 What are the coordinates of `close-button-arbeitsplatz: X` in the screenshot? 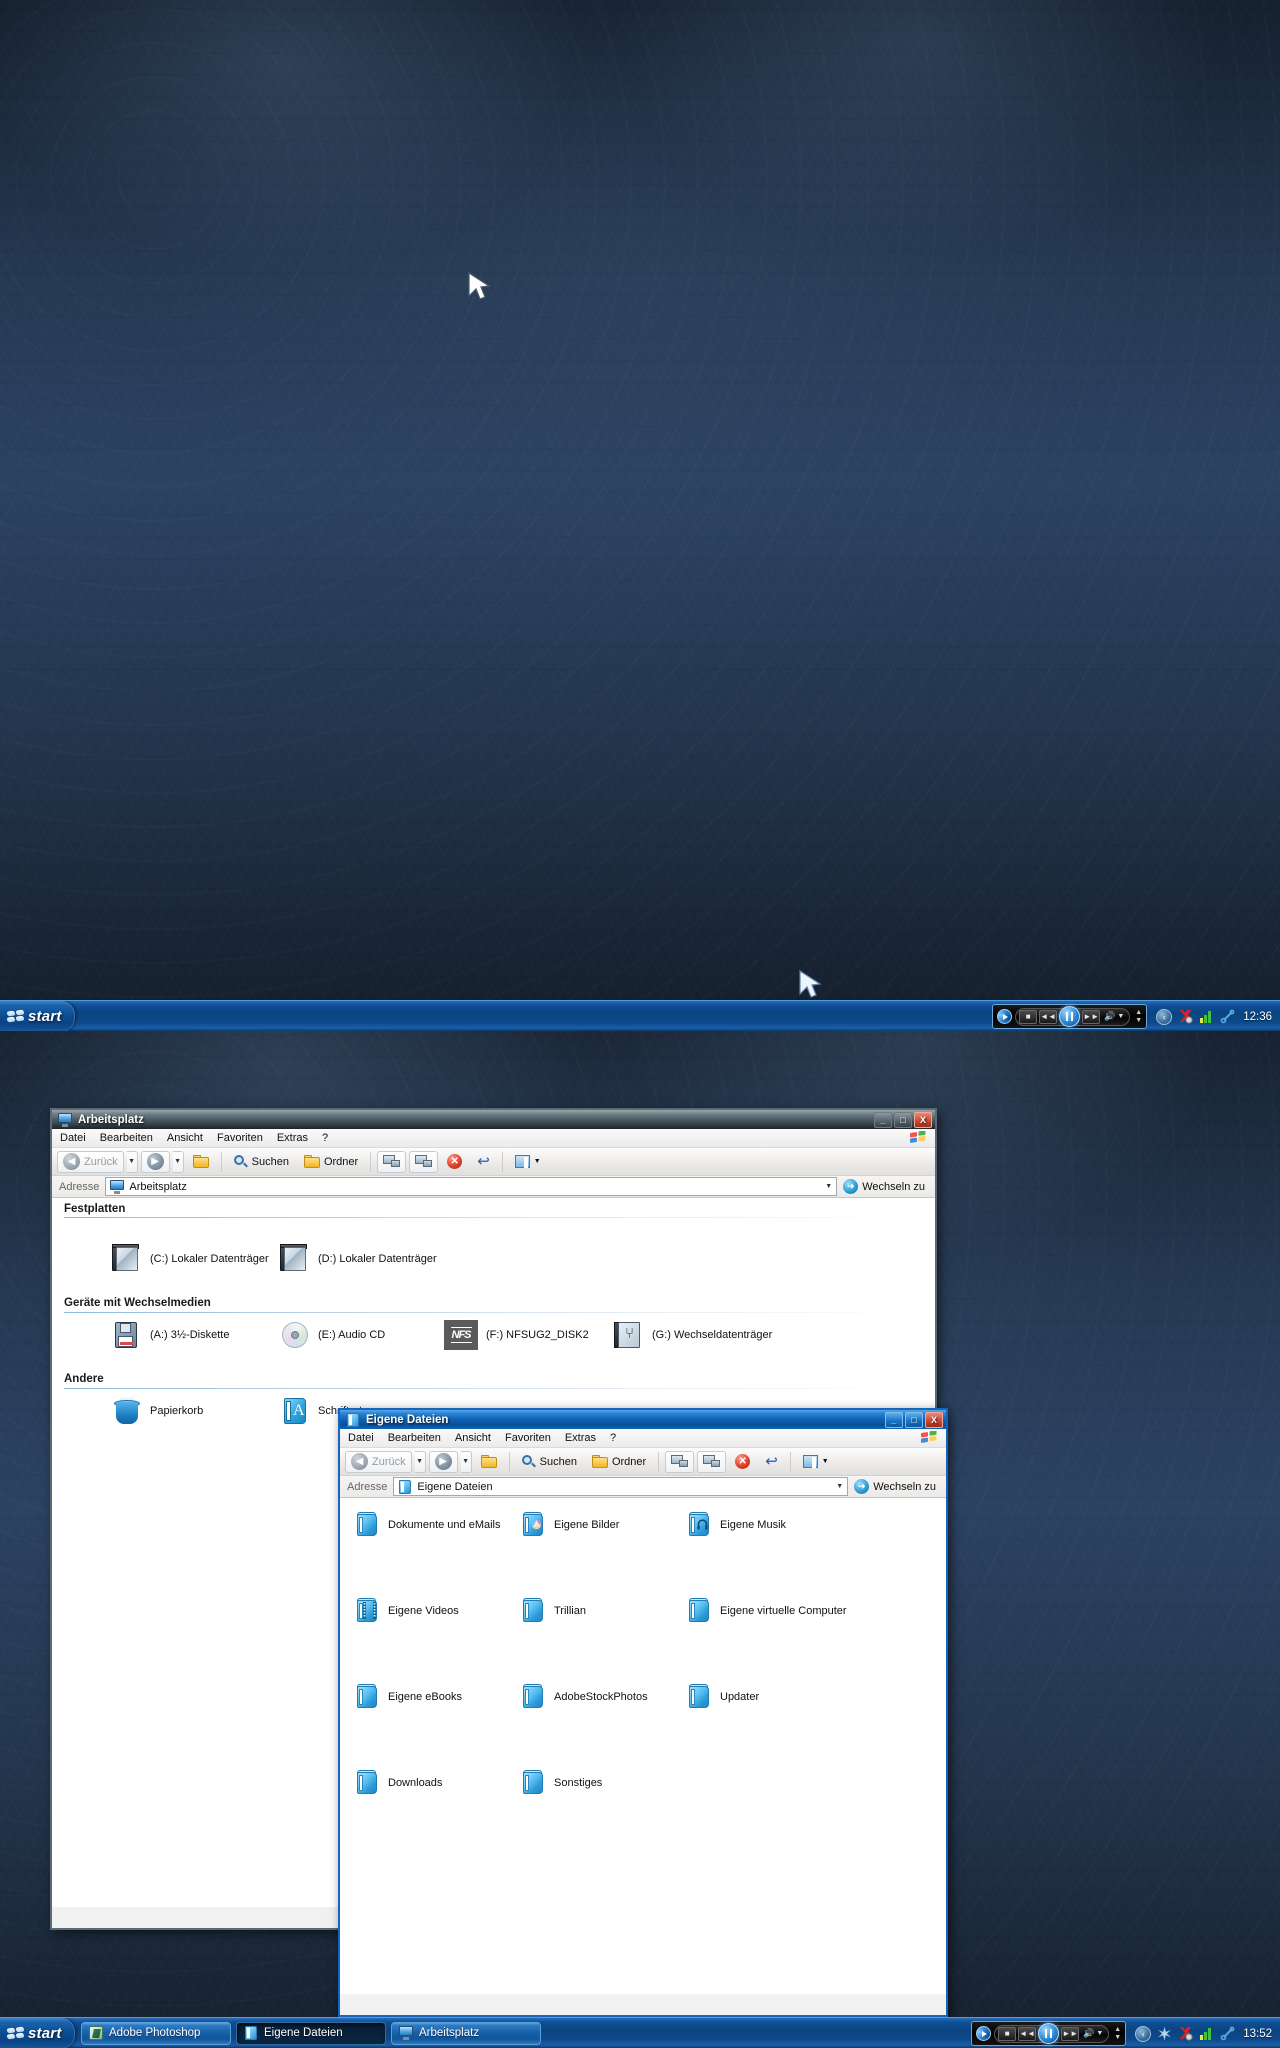 It's located at (923, 1119).